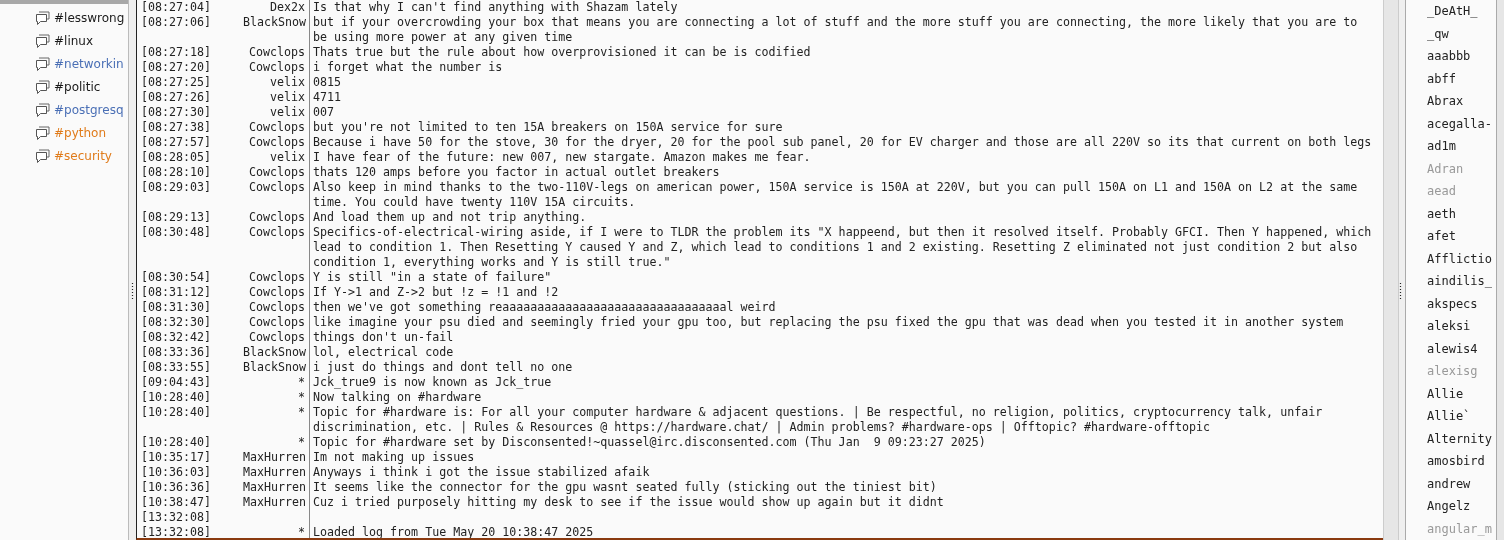 The image size is (1504, 540). Describe the element at coordinates (843, 247) in the screenshot. I see `message-text: Specifics-of-electrical-wiring aside, if I were to TLDR the problem its "X happeend, but then it resolved itself. Probably GFCI. Then Y happened, which lead to condition 1. Then Resetting Y caused Y and Z, which lead to conditions 1 and 2 existing. Resetting Z eliminated not just condition 2 but also condition 1, everything works and Y is still true."` at that location.